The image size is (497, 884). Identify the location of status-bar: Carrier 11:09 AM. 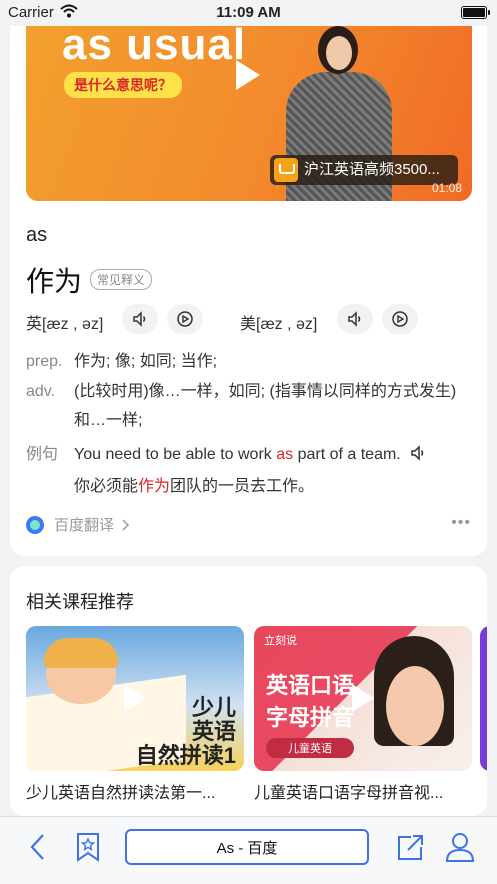
(248, 13).